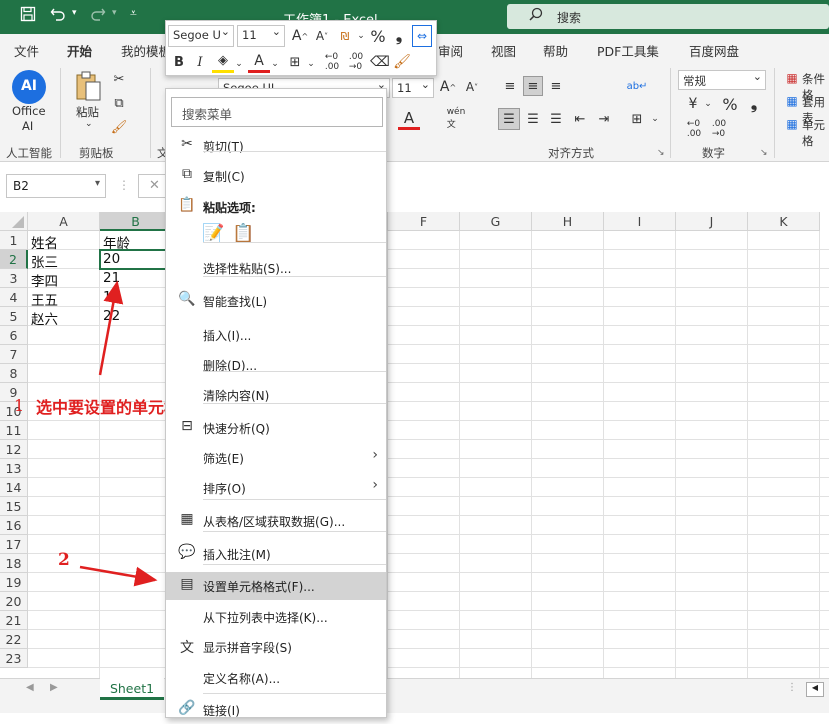  Describe the element at coordinates (276, 488) in the screenshot. I see `menu-item-10: 排序(O) ›` at that location.